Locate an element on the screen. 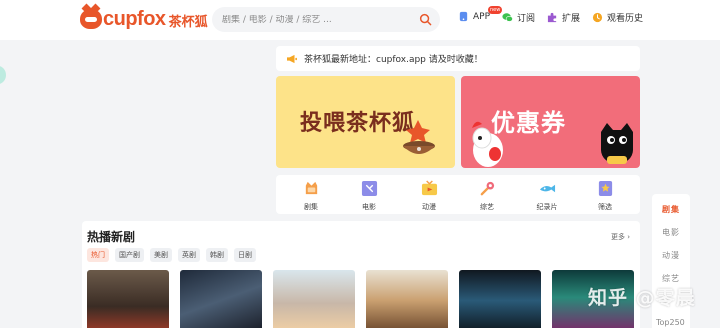 The height and width of the screenshot is (328, 720). tag-korean: 韩剧 is located at coordinates (217, 255).